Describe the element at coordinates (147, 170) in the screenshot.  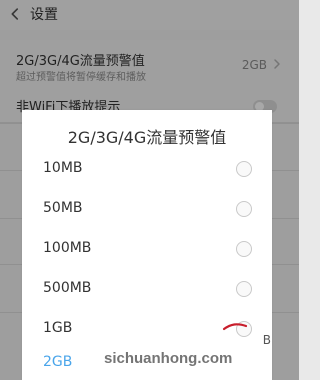
I see `option-10mb: 10MB` at that location.